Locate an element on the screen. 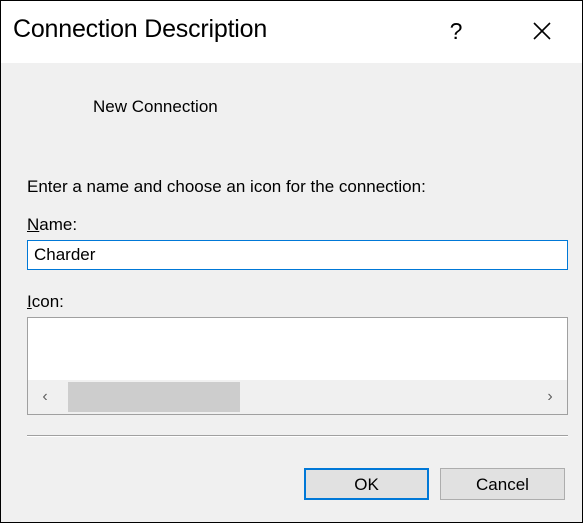 The height and width of the screenshot is (523, 583). scroll-left-button: ‹ is located at coordinates (45, 397).